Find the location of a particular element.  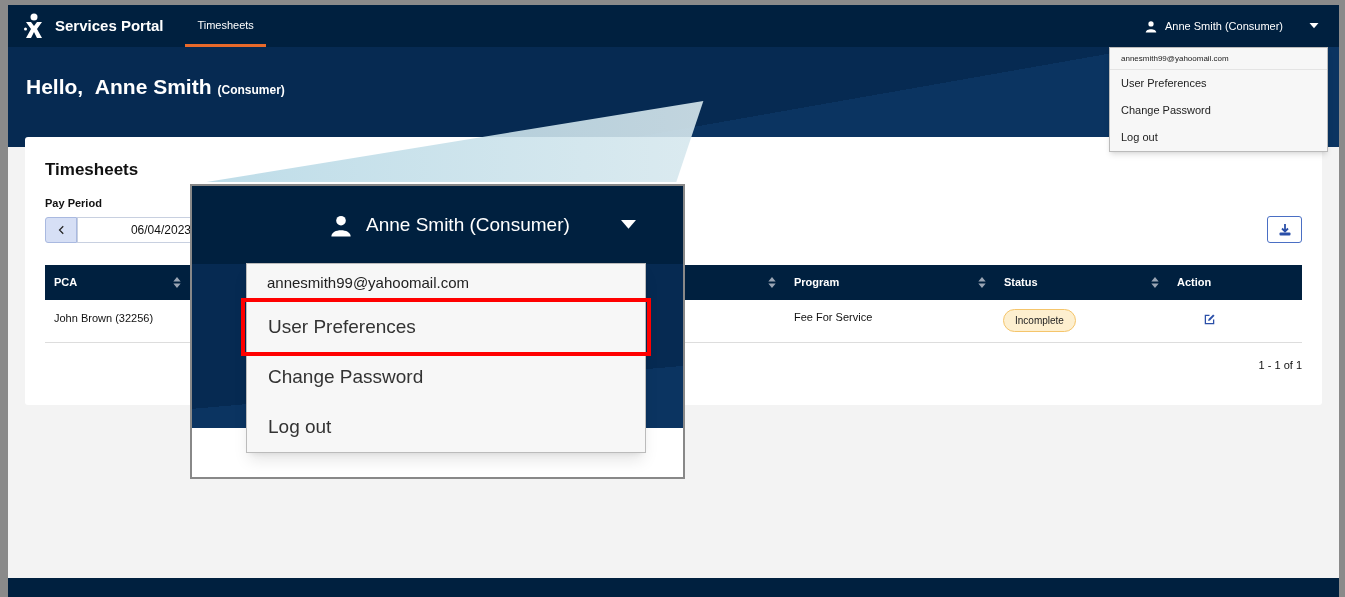

download-icon is located at coordinates (1284, 229).